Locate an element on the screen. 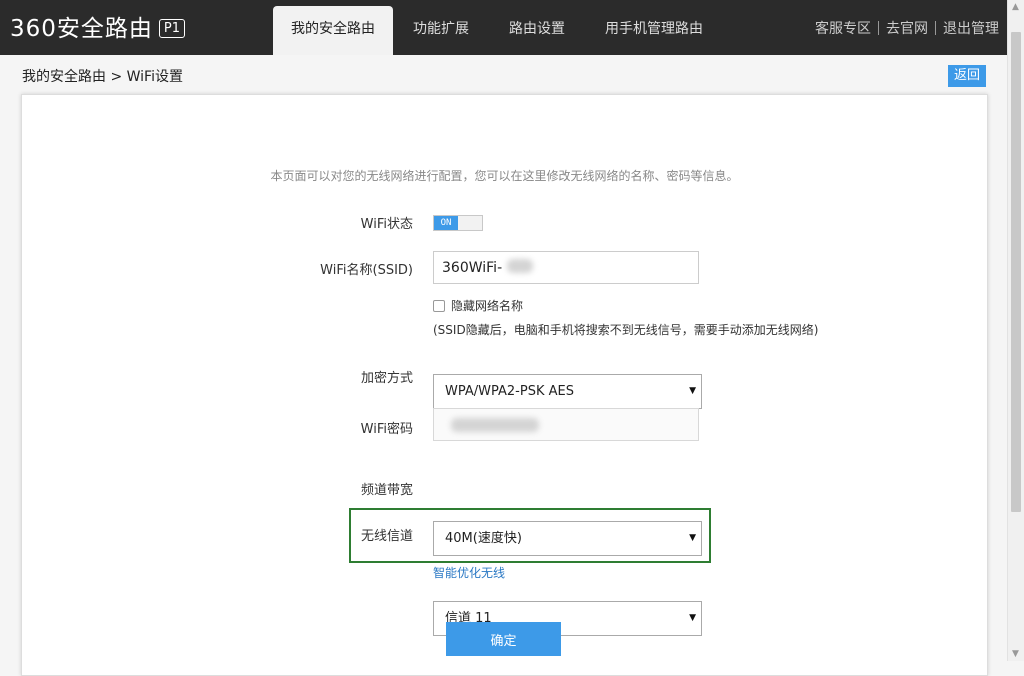 This screenshot has height=676, width=1024. logo: 360安全路由 P1 is located at coordinates (98, 29).